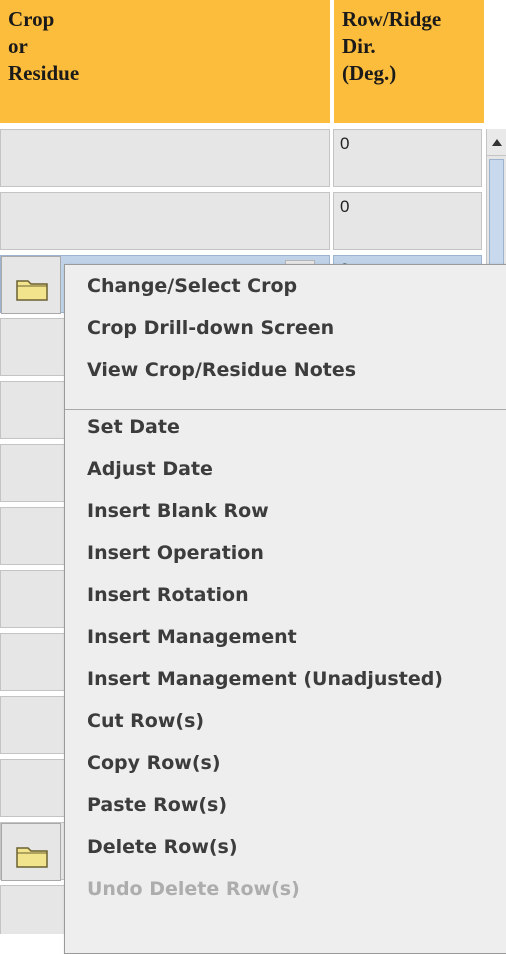 The image size is (506, 954). Describe the element at coordinates (168, 595) in the screenshot. I see `menu-item: Insert Rotation` at that location.